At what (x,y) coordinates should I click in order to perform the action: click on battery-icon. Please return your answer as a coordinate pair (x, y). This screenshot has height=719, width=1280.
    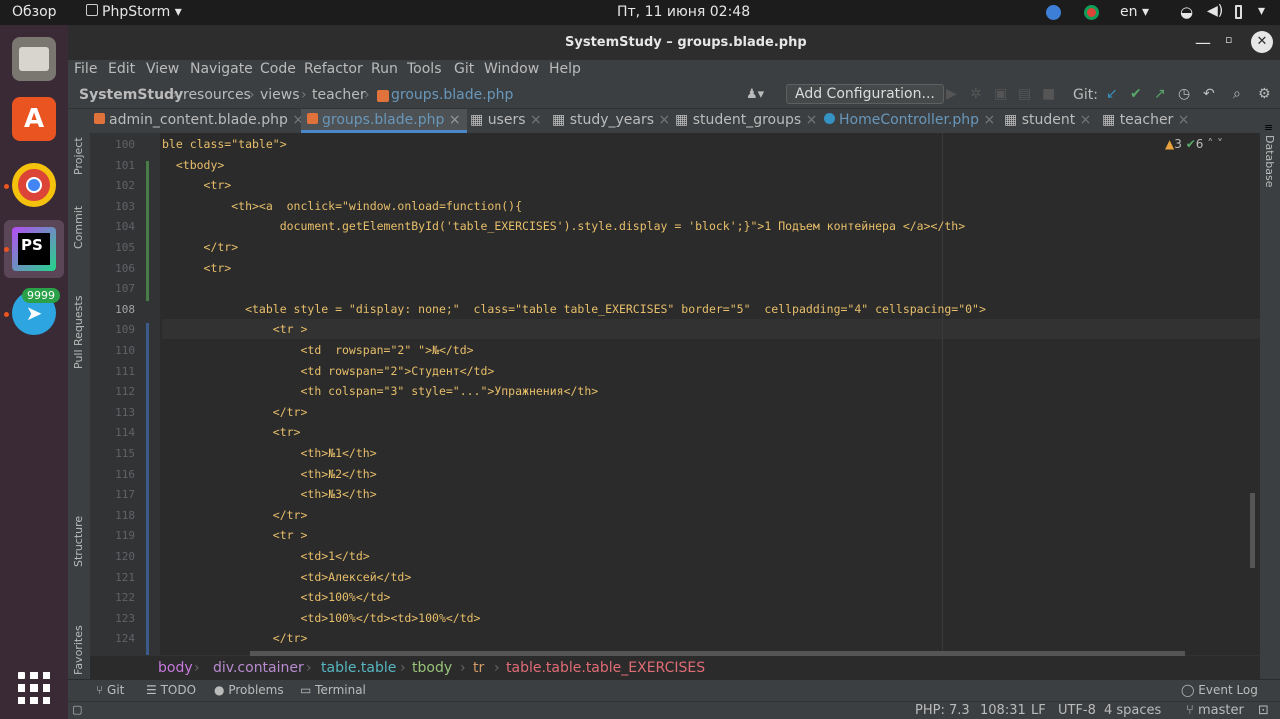
    Looking at the image, I should click on (1238, 12).